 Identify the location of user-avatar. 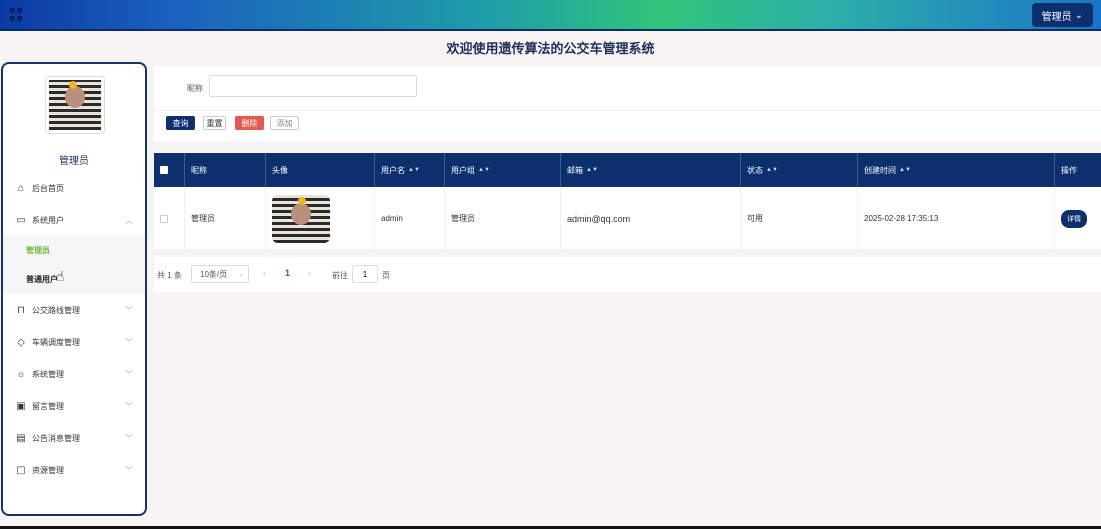
(301, 218).